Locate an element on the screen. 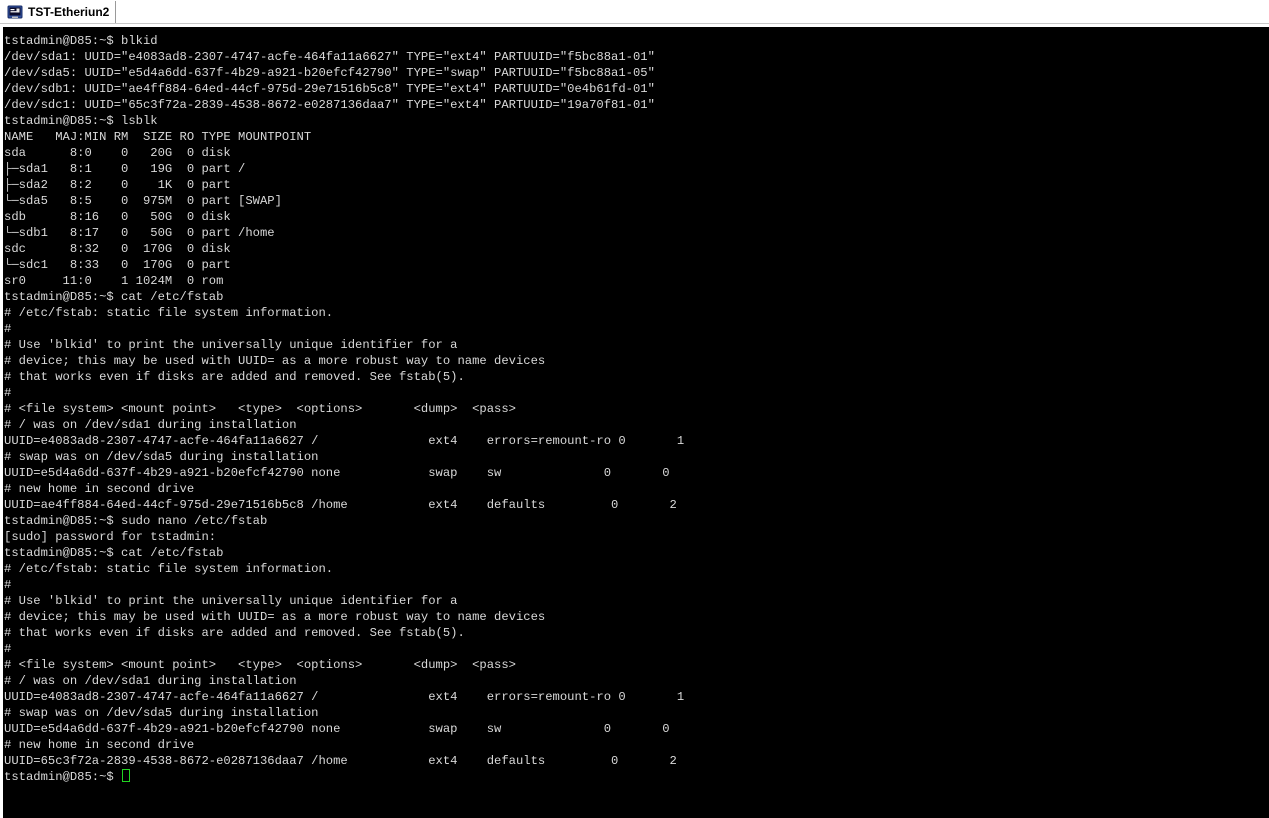 The width and height of the screenshot is (1269, 818). terminal-line: ├─sda1 8:1 0 19G 0 part / is located at coordinates (125, 169).